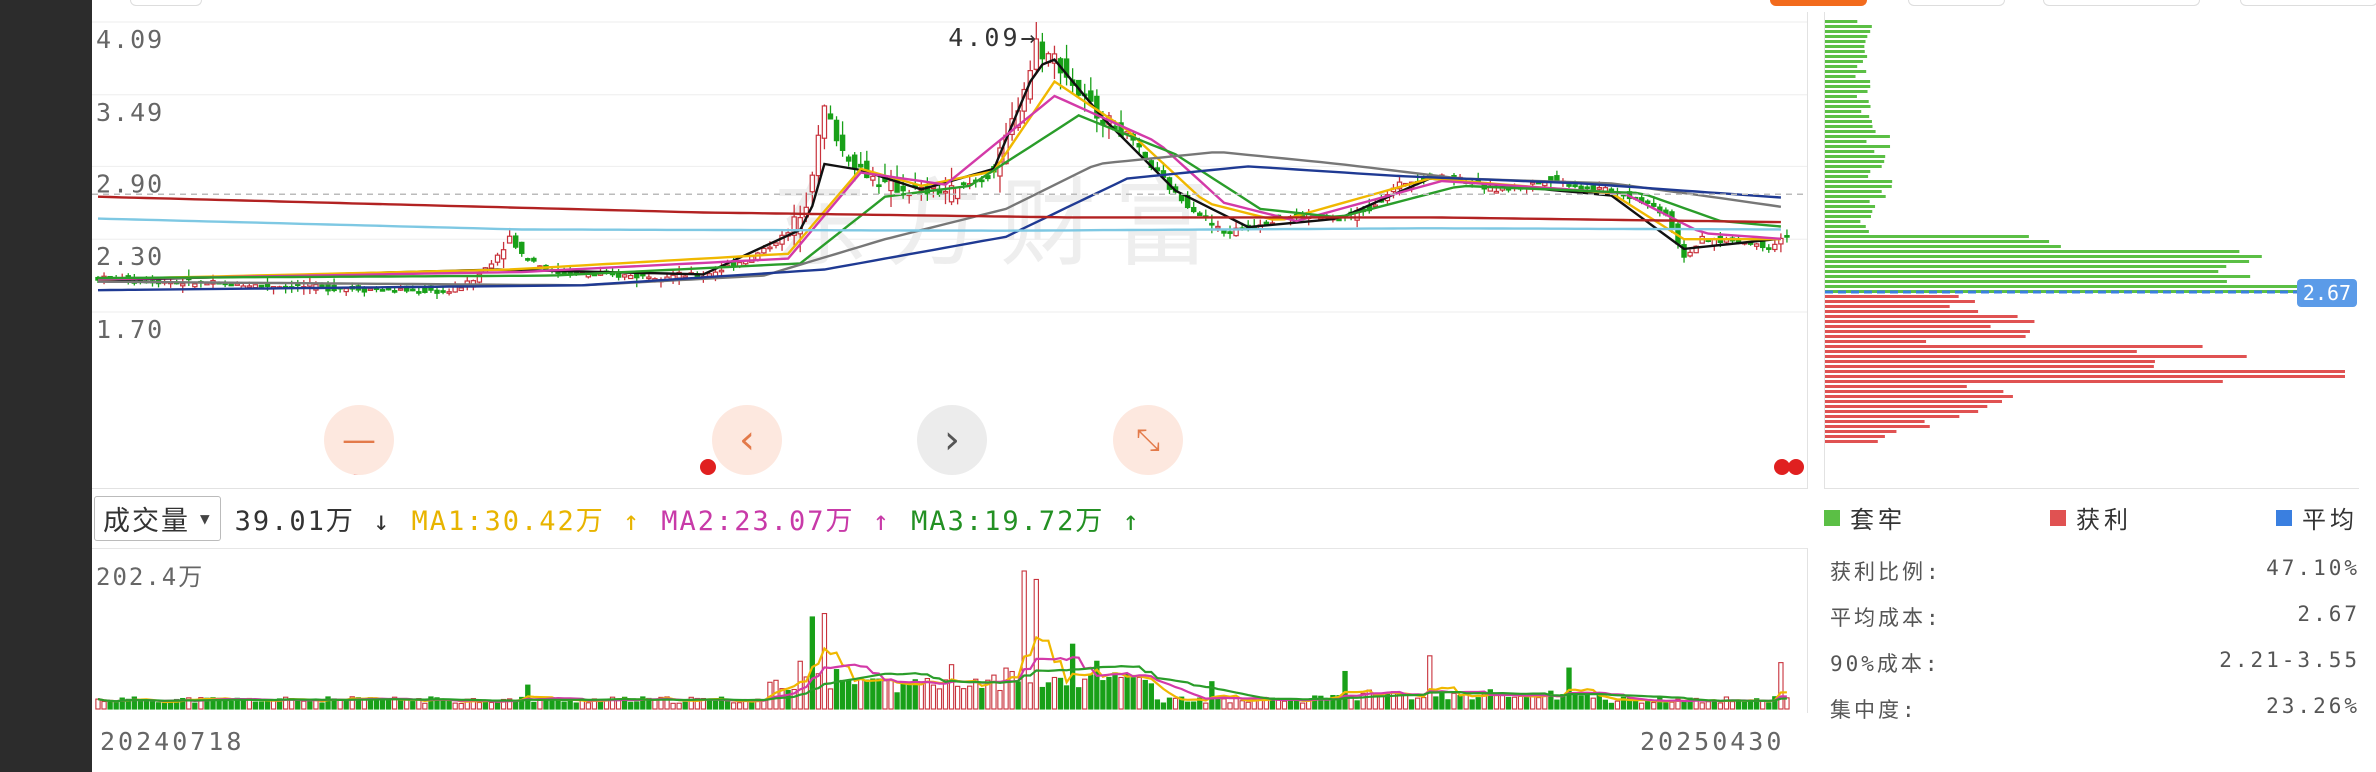  What do you see at coordinates (359, 440) in the screenshot?
I see `minus-button: —` at bounding box center [359, 440].